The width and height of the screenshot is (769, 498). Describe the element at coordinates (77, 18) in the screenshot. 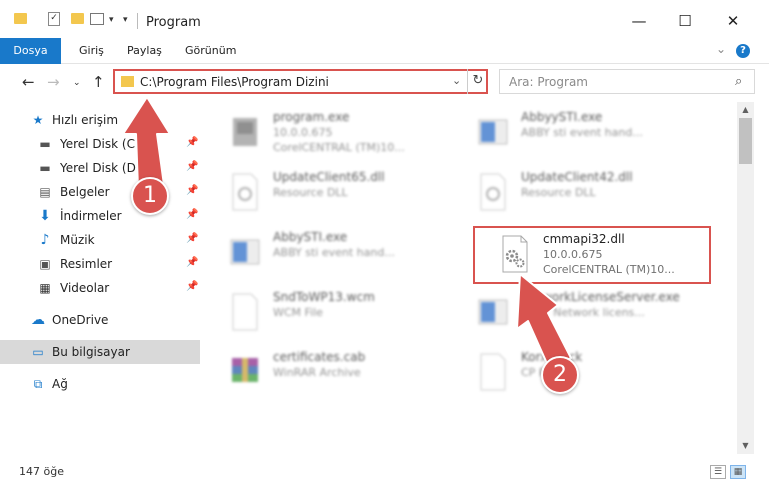

I see `new-folder-icon` at that location.